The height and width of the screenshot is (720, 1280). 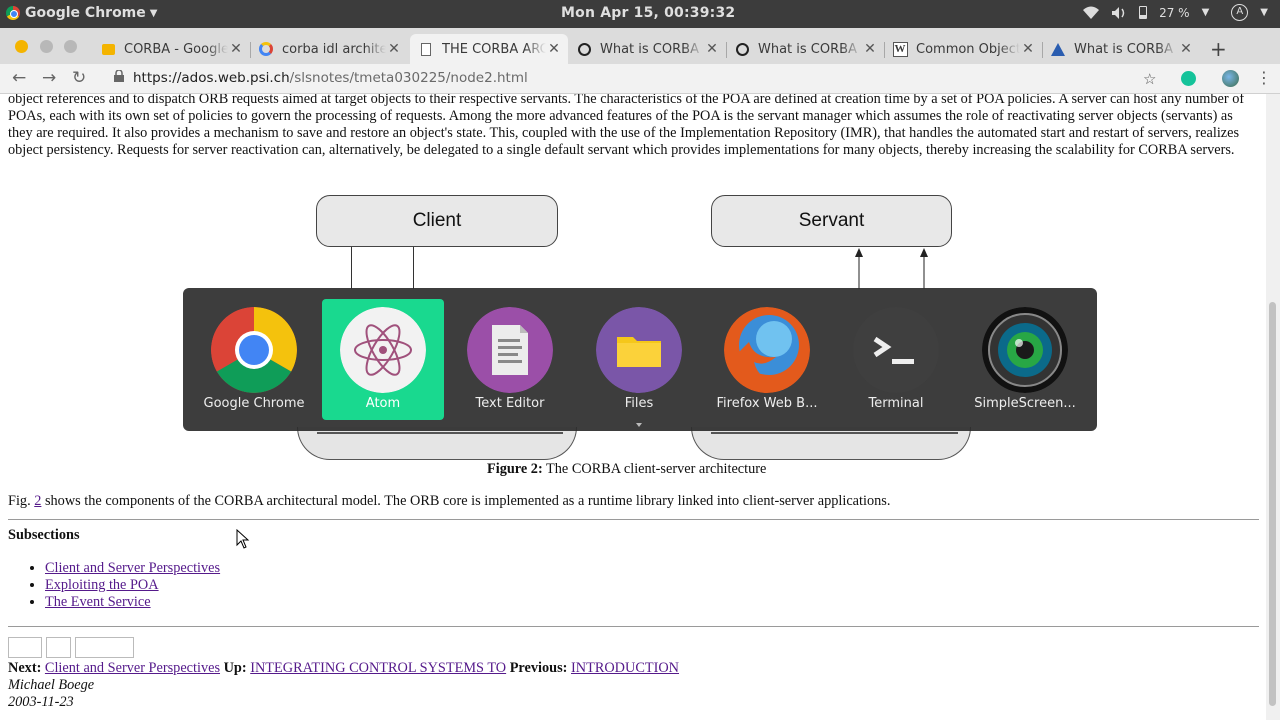 I want to click on new-tab-button: +, so click(x=1218, y=49).